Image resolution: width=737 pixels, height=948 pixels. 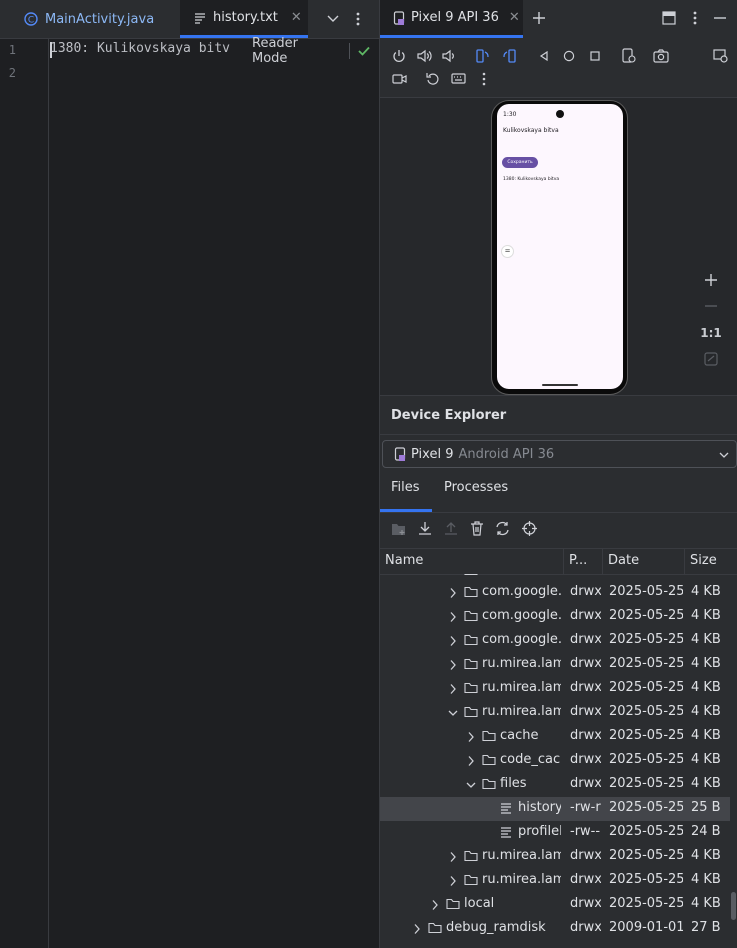 I want to click on code-line: 1380: Kulikovskaya bitv, so click(x=140, y=50).